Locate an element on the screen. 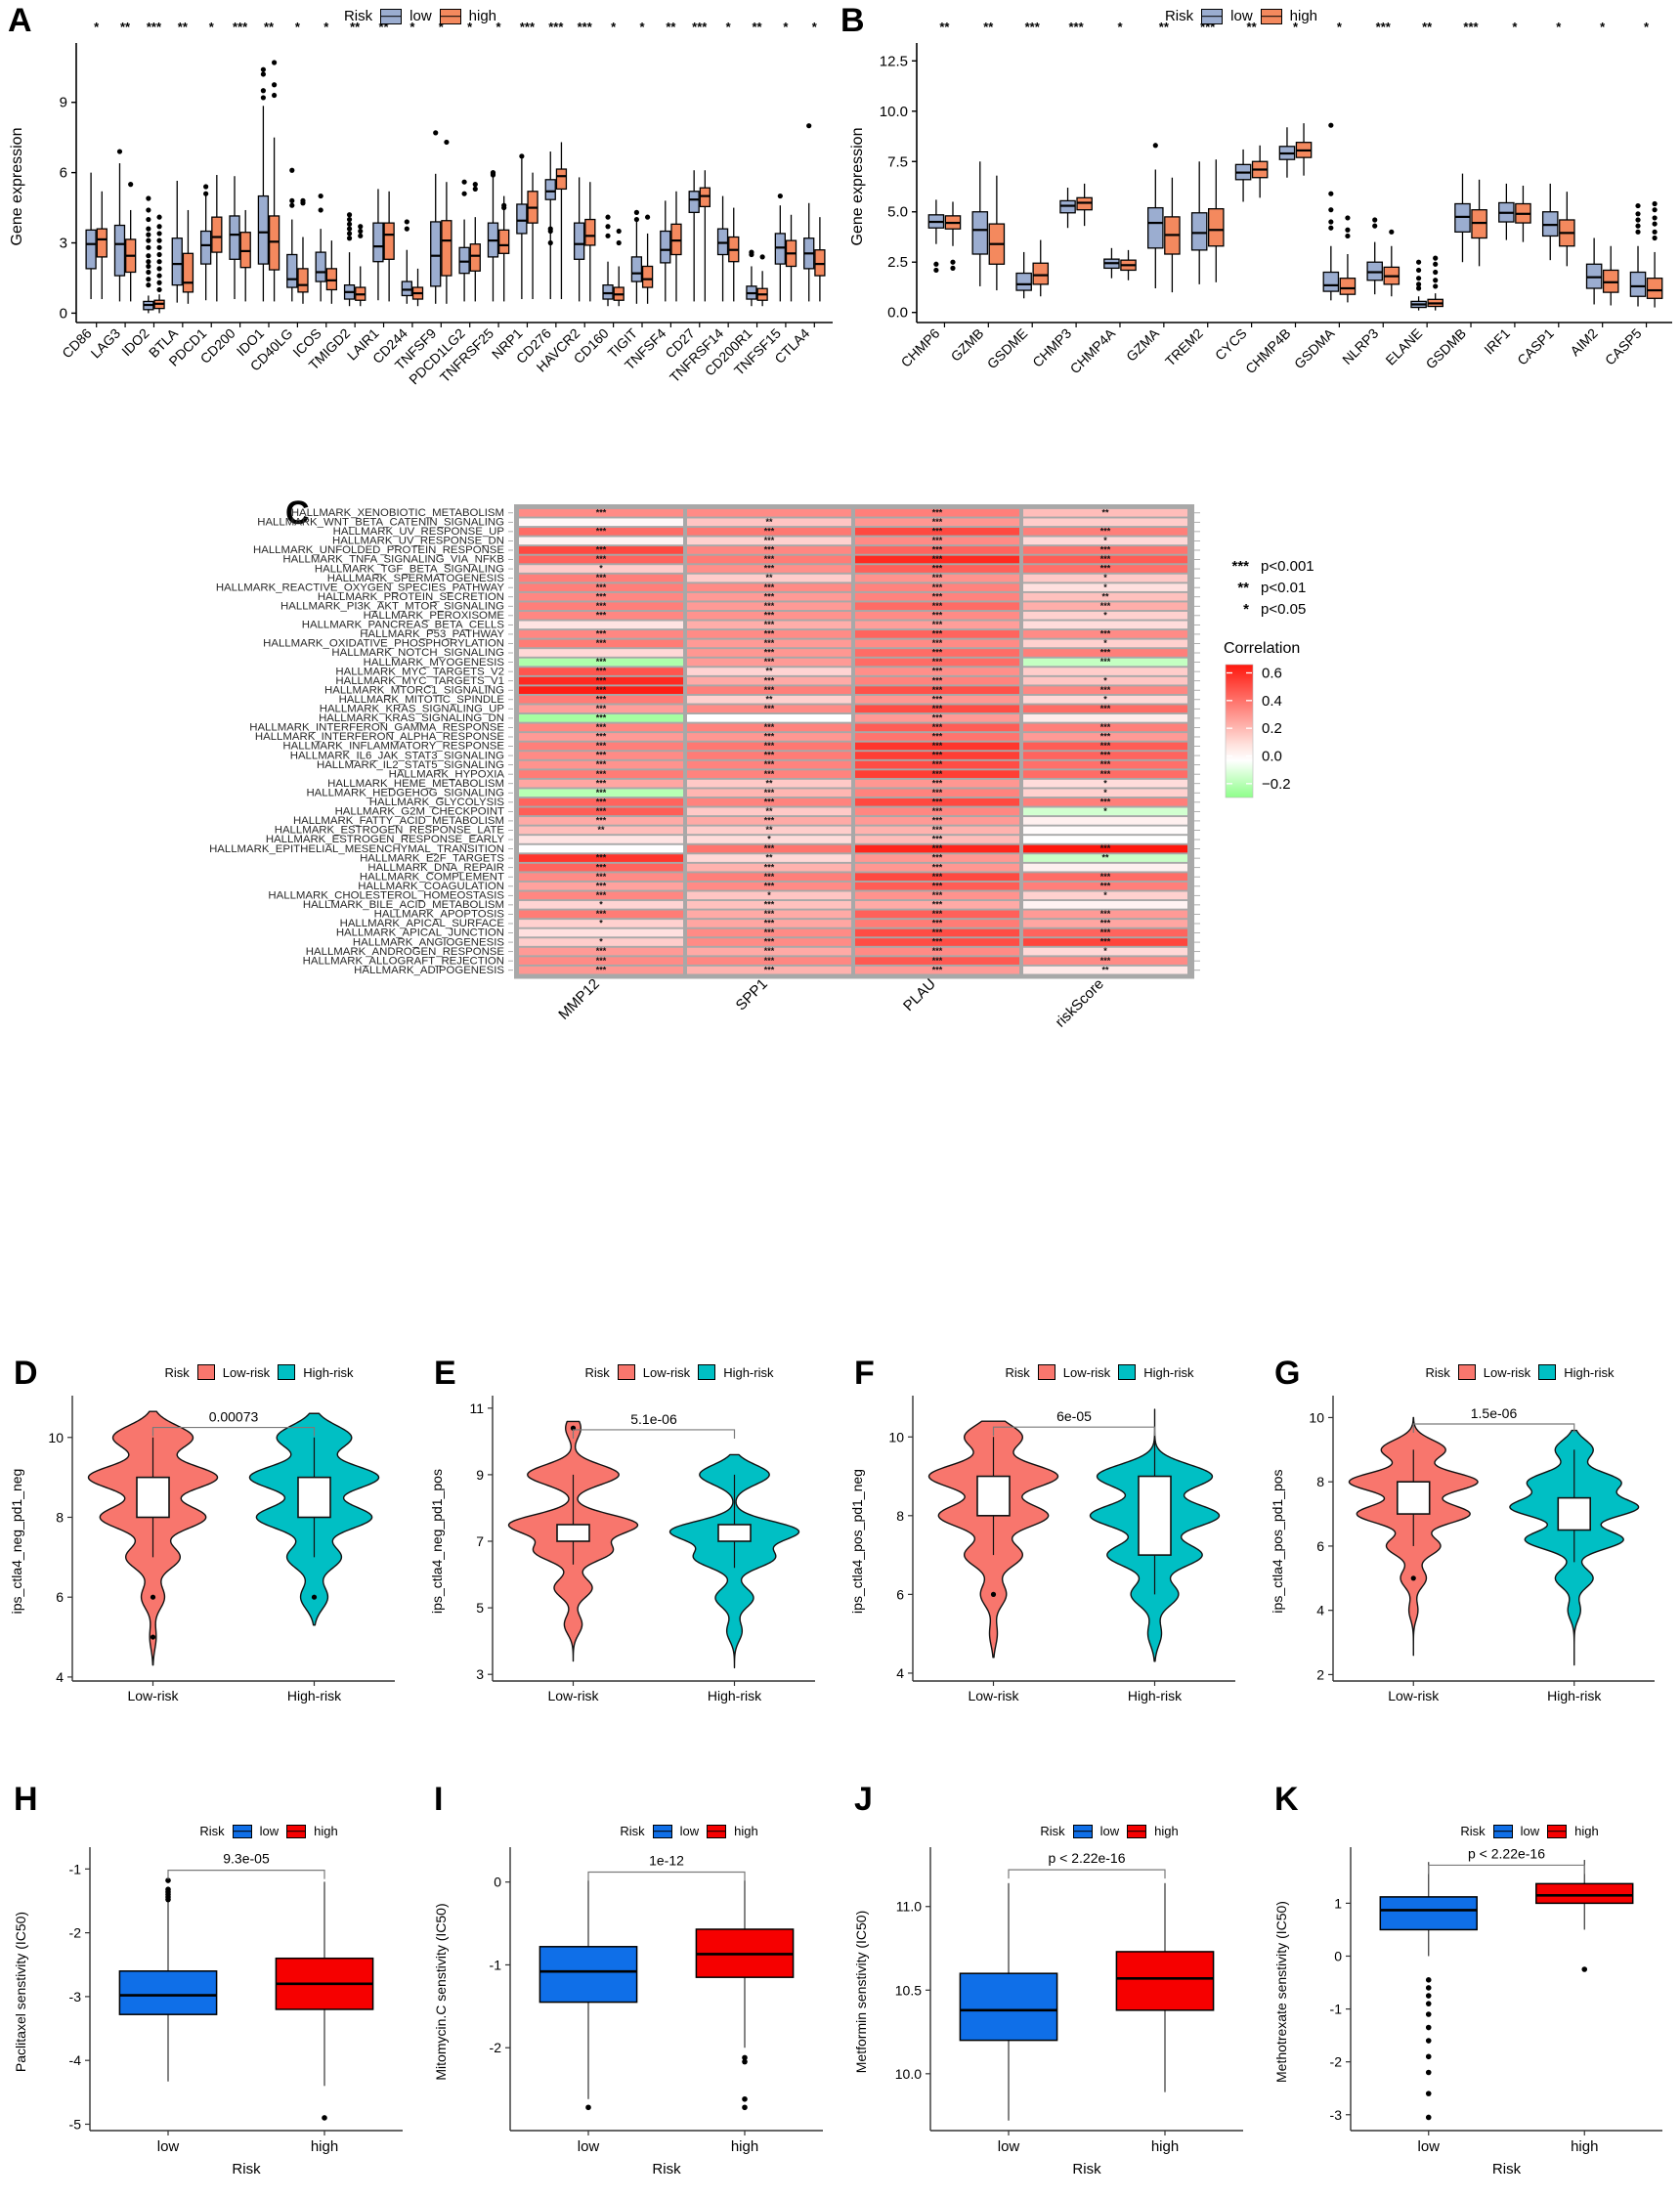  legend-label-high-risk: High-risk is located at coordinates (1589, 1372).